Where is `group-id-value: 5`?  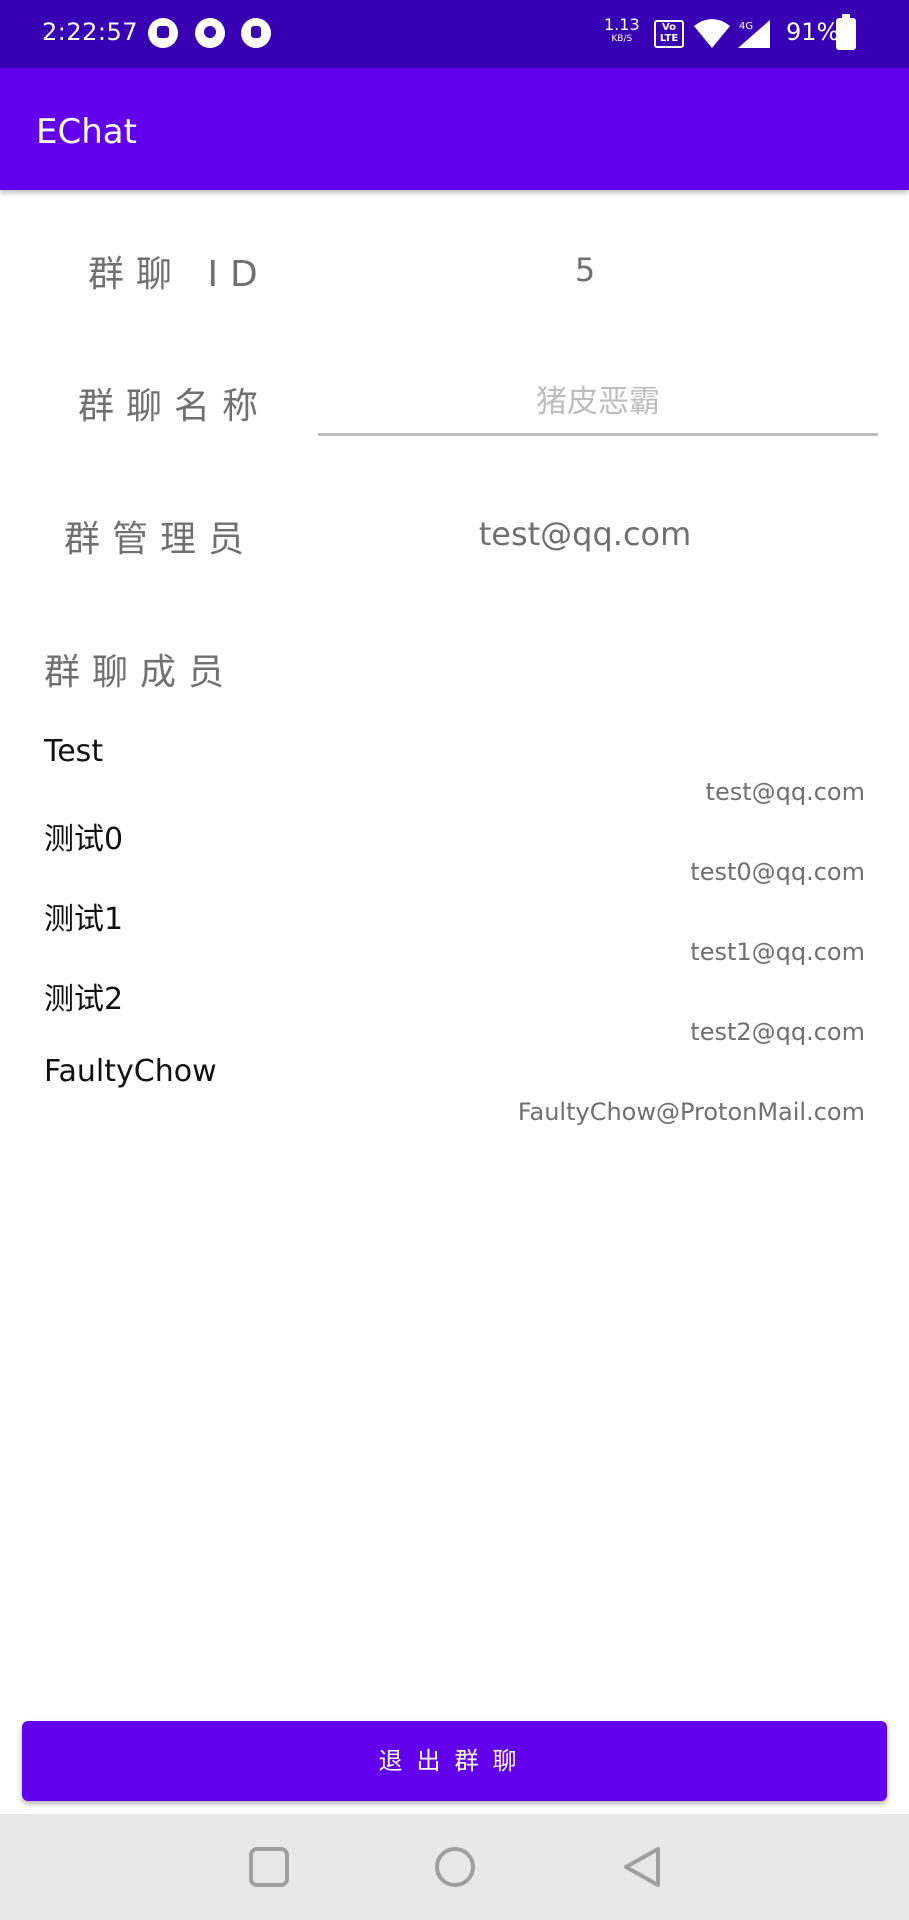
group-id-value: 5 is located at coordinates (585, 270).